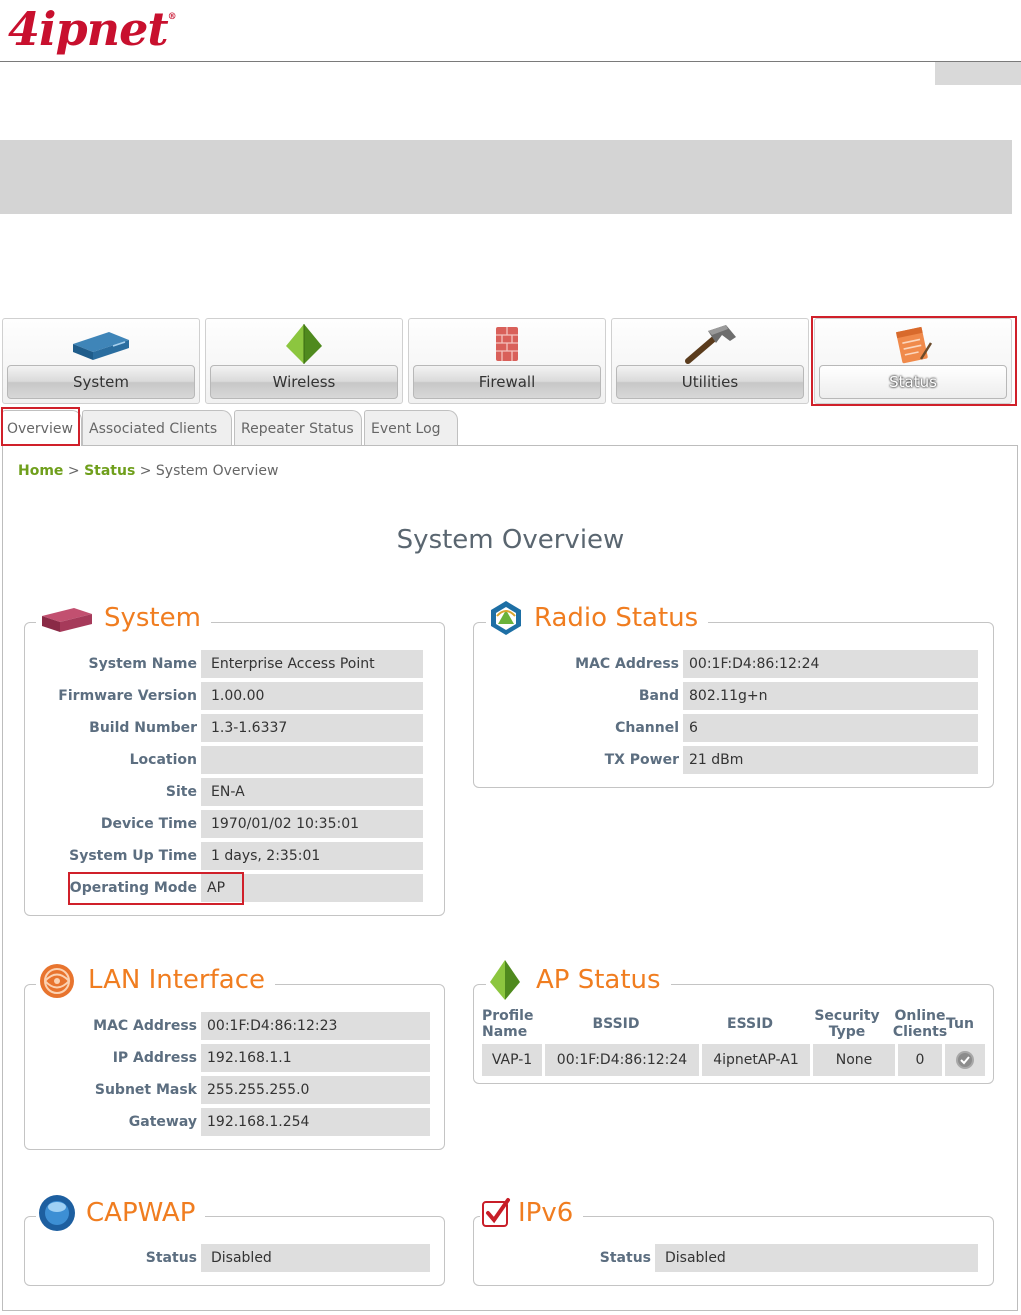 Image resolution: width=1021 pixels, height=1315 pixels. Describe the element at coordinates (233, 664) in the screenshot. I see `system-name-row: System Name Enterprise Access Point` at that location.